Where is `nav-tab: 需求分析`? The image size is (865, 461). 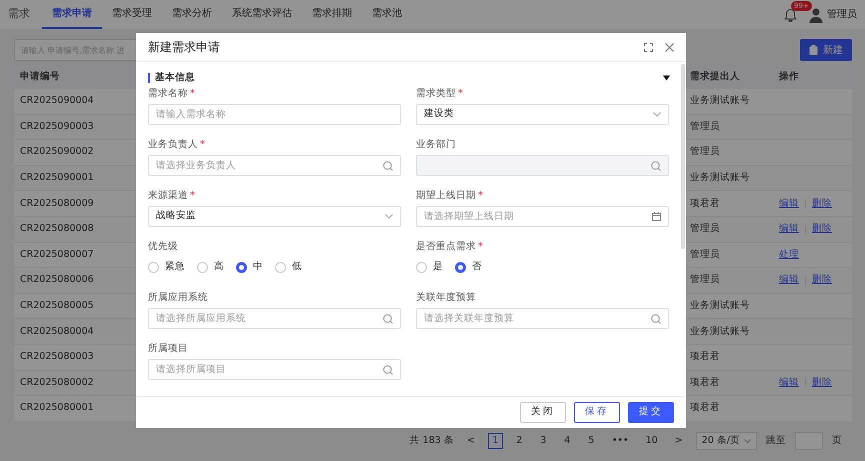 nav-tab: 需求分析 is located at coordinates (192, 14).